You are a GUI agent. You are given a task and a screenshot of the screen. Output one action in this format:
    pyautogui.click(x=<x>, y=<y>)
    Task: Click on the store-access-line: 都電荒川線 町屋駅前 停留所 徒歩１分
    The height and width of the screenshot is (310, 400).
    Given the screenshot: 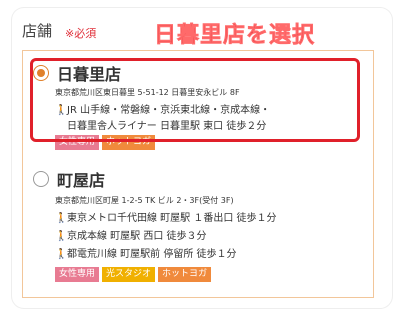 What is the action you would take?
    pyautogui.click(x=152, y=254)
    